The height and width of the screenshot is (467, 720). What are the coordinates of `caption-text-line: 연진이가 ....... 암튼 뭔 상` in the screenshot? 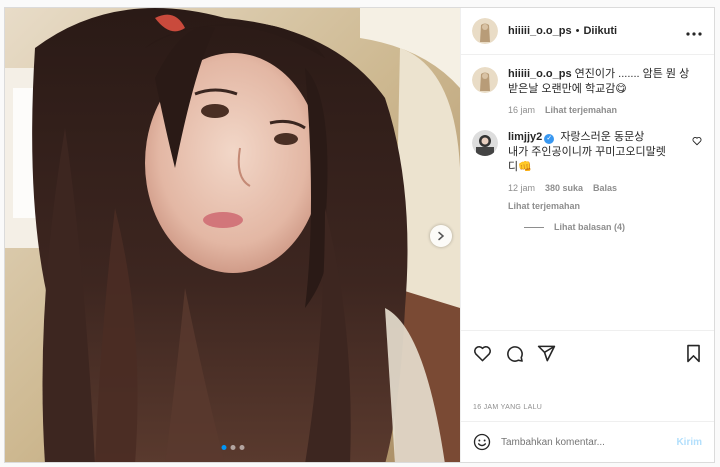 It's located at (632, 74).